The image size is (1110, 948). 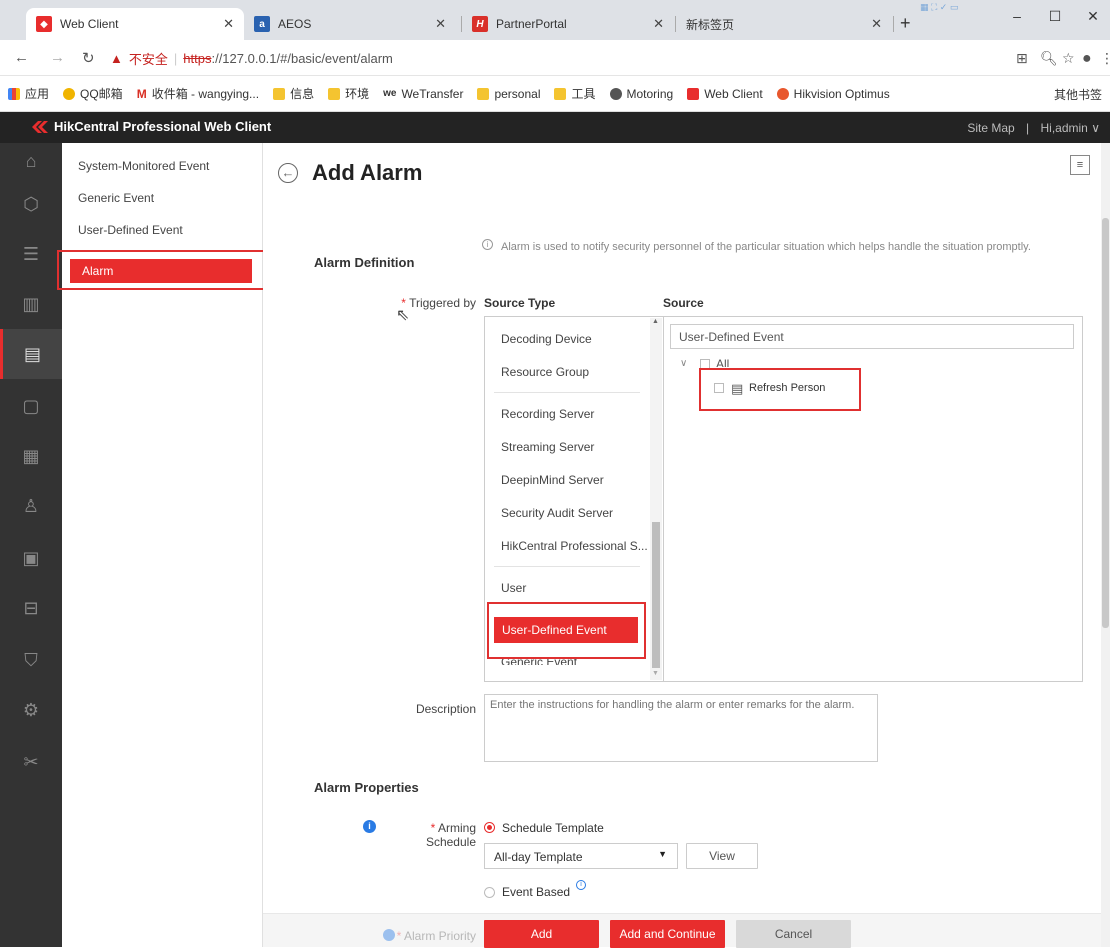 What do you see at coordinates (557, 513) in the screenshot?
I see `list-item: Security Audit Server` at bounding box center [557, 513].